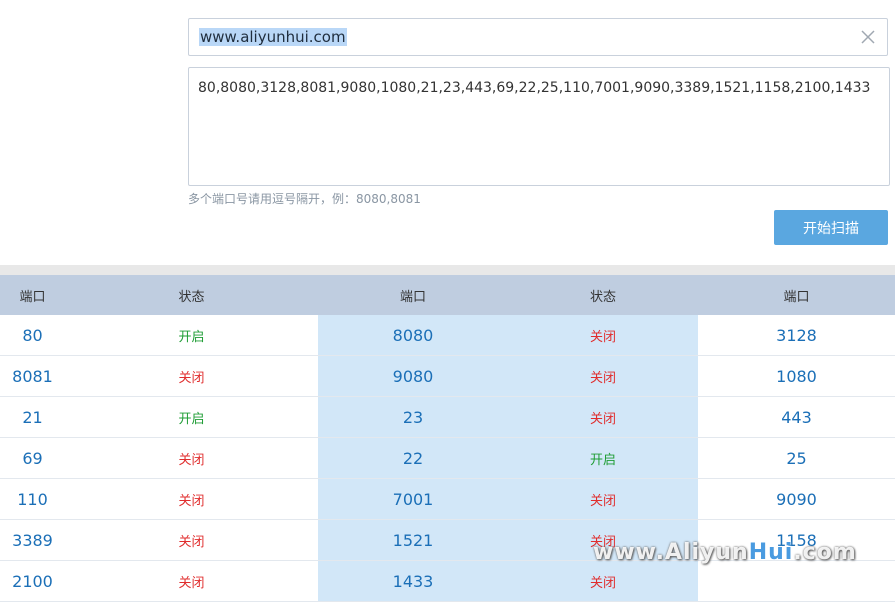 This screenshot has height=602, width=895. I want to click on port-cell: 8081, so click(32, 376).